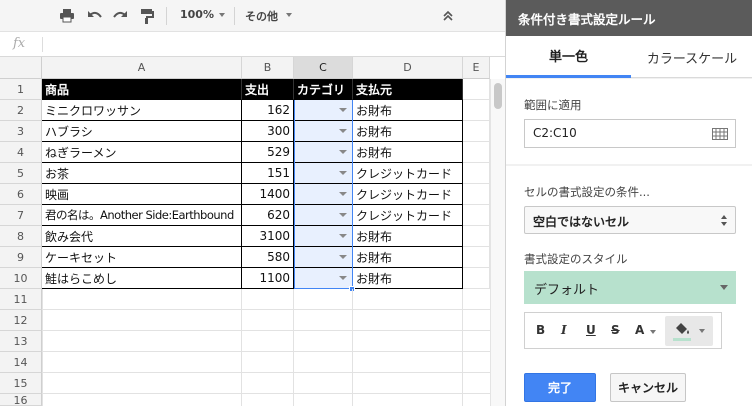  What do you see at coordinates (21, 110) in the screenshot?
I see `row-header-2: 2` at bounding box center [21, 110].